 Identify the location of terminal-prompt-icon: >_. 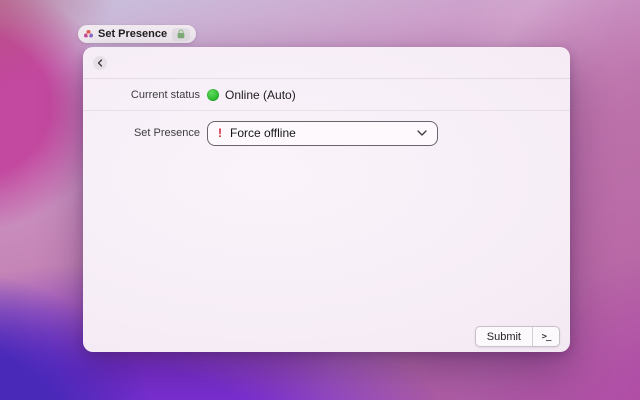
(546, 336).